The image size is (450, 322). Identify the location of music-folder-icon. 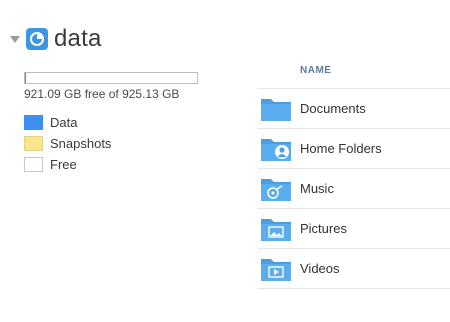
(276, 189).